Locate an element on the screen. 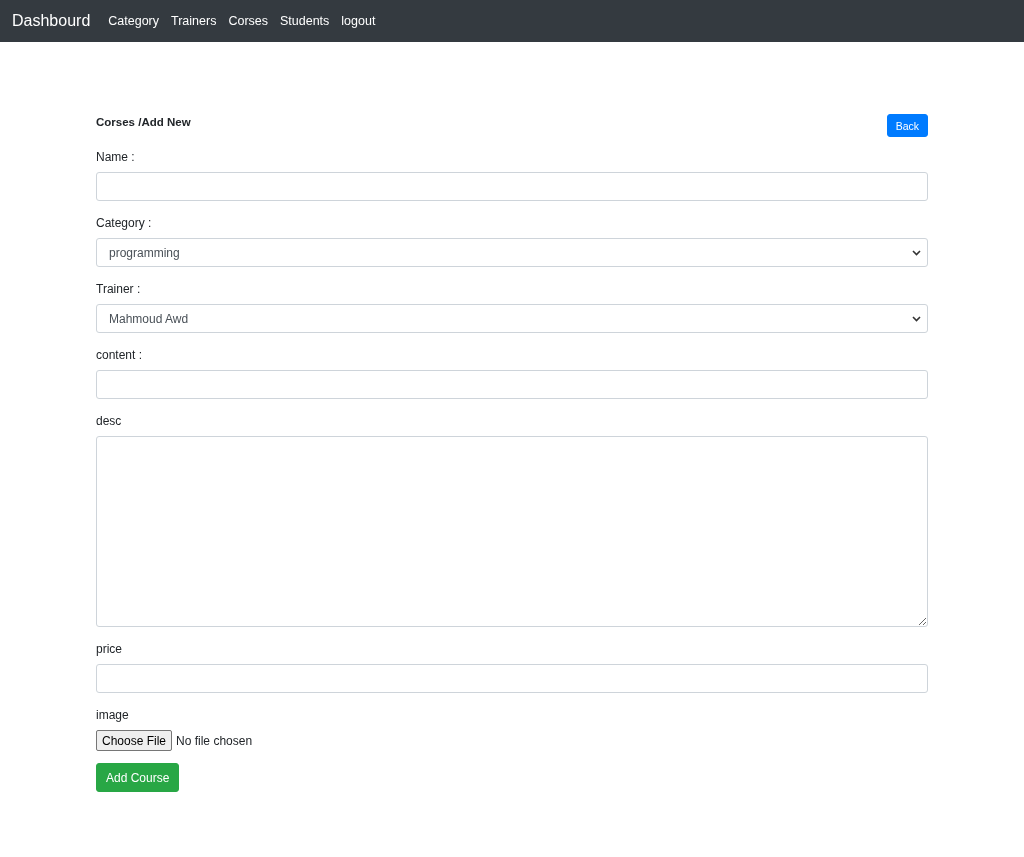 This screenshot has height=857, width=1024. field-label: Category : is located at coordinates (124, 223).